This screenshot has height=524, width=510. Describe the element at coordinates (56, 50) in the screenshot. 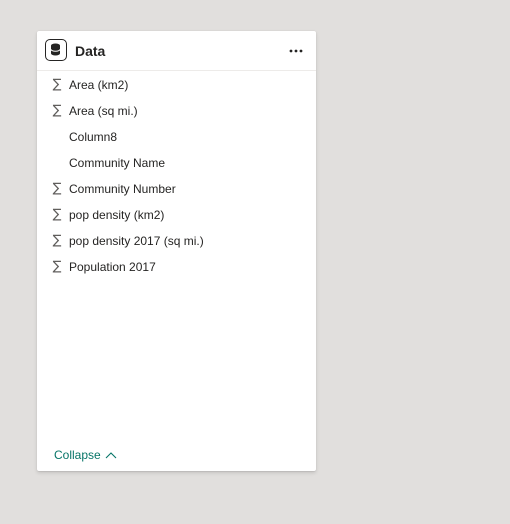

I see `table-icon` at that location.